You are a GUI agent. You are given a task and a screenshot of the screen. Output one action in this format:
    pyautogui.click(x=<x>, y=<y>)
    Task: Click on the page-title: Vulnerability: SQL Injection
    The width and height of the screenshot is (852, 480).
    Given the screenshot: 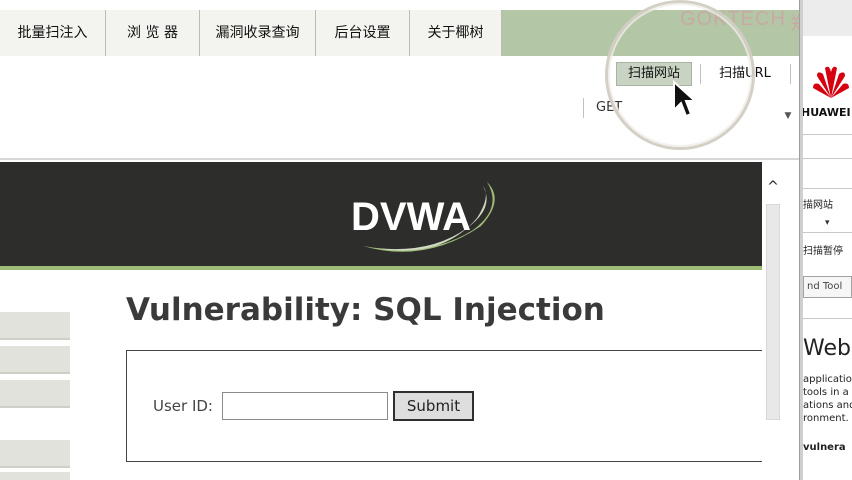 What is the action you would take?
    pyautogui.click(x=365, y=310)
    